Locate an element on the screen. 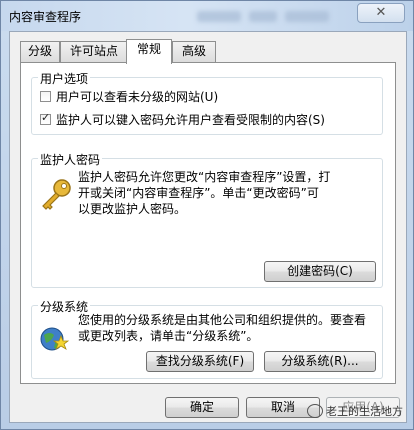  supervisor-override-checkbox is located at coordinates (45, 118).